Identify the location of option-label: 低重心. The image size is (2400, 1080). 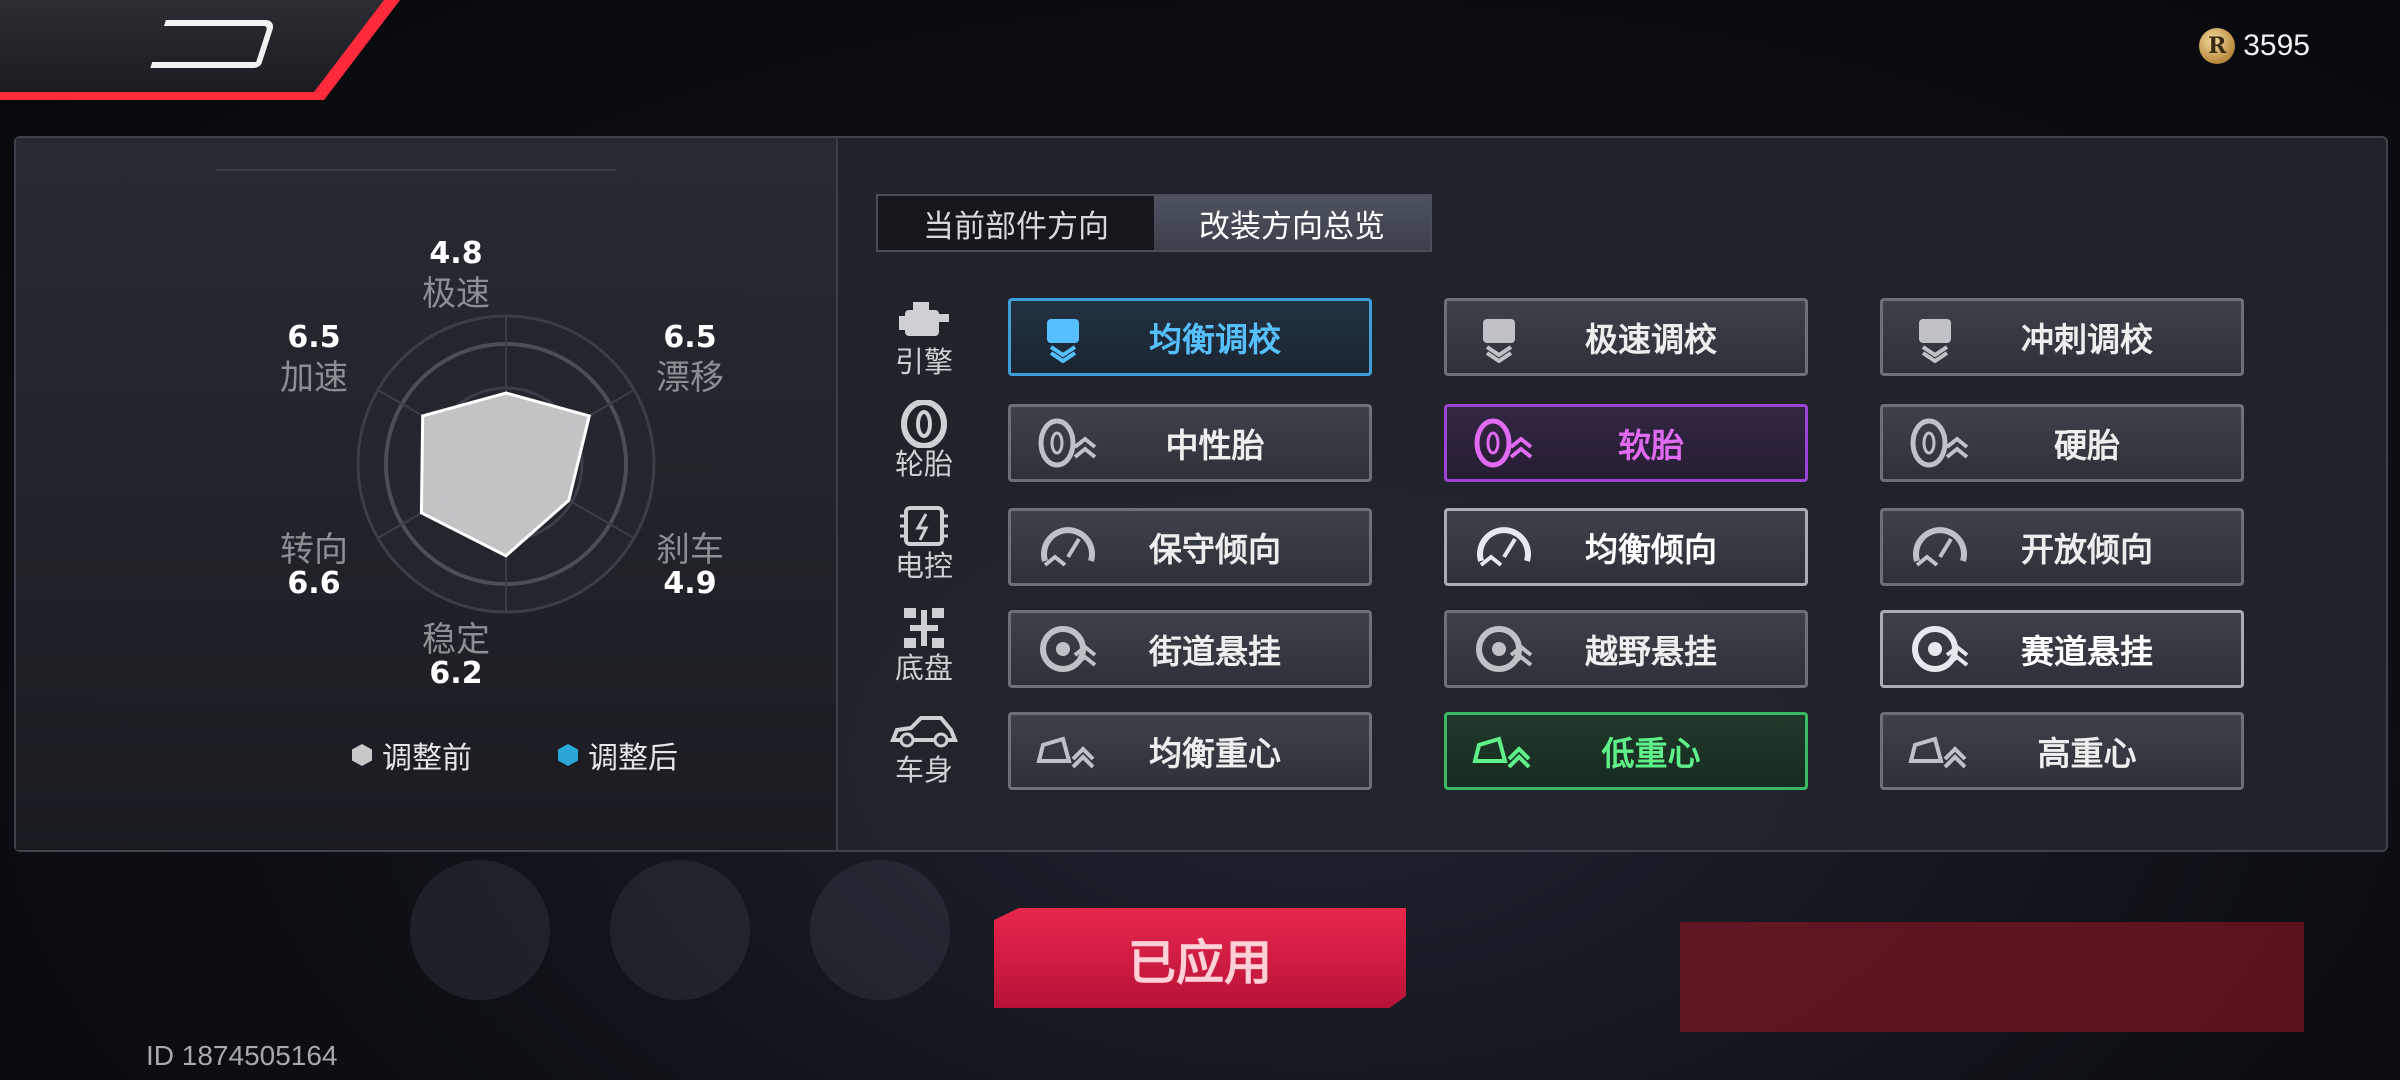
(1651, 753).